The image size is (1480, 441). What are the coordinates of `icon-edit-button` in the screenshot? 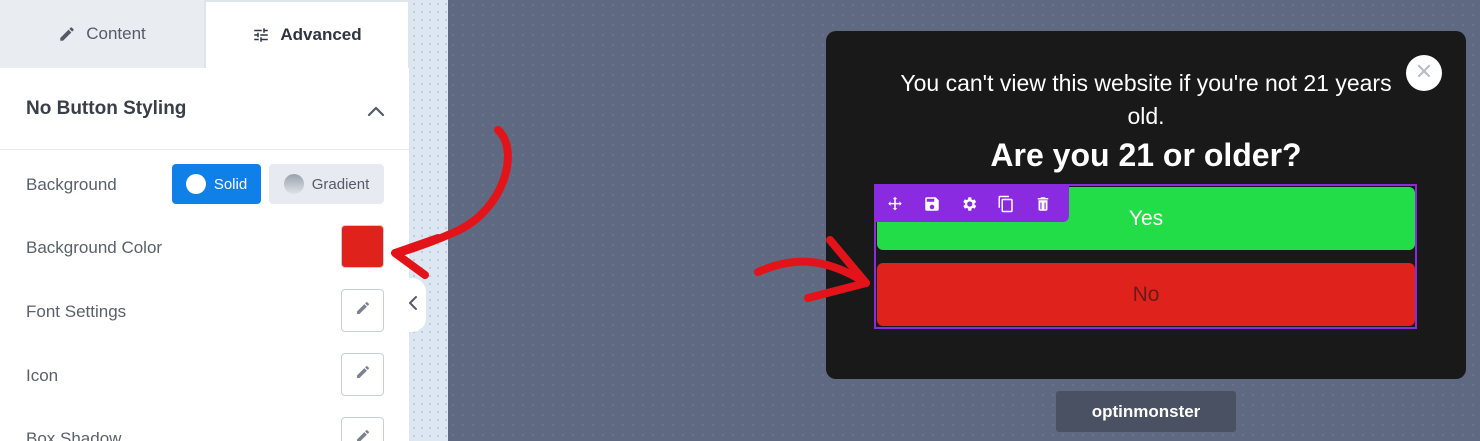 It's located at (362, 374).